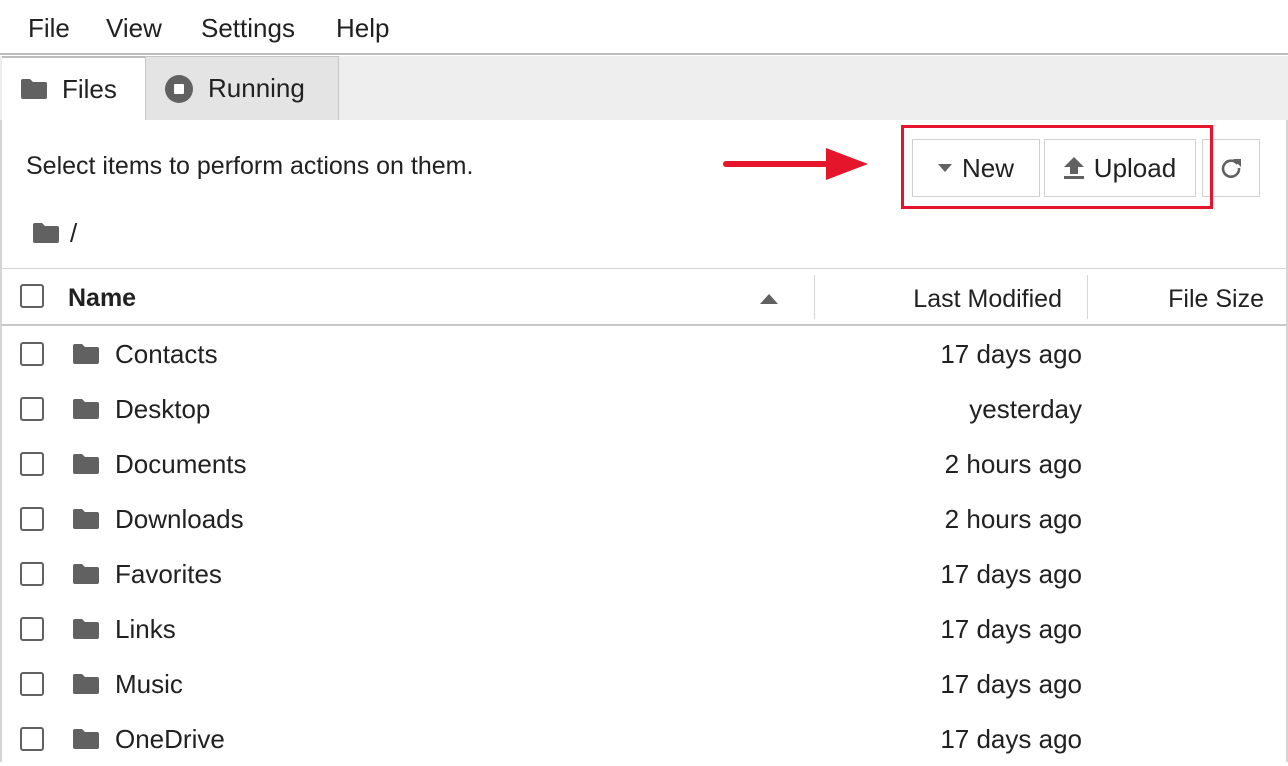 The width and height of the screenshot is (1288, 766). Describe the element at coordinates (89, 88) in the screenshot. I see `tab-files-label: Files` at that location.